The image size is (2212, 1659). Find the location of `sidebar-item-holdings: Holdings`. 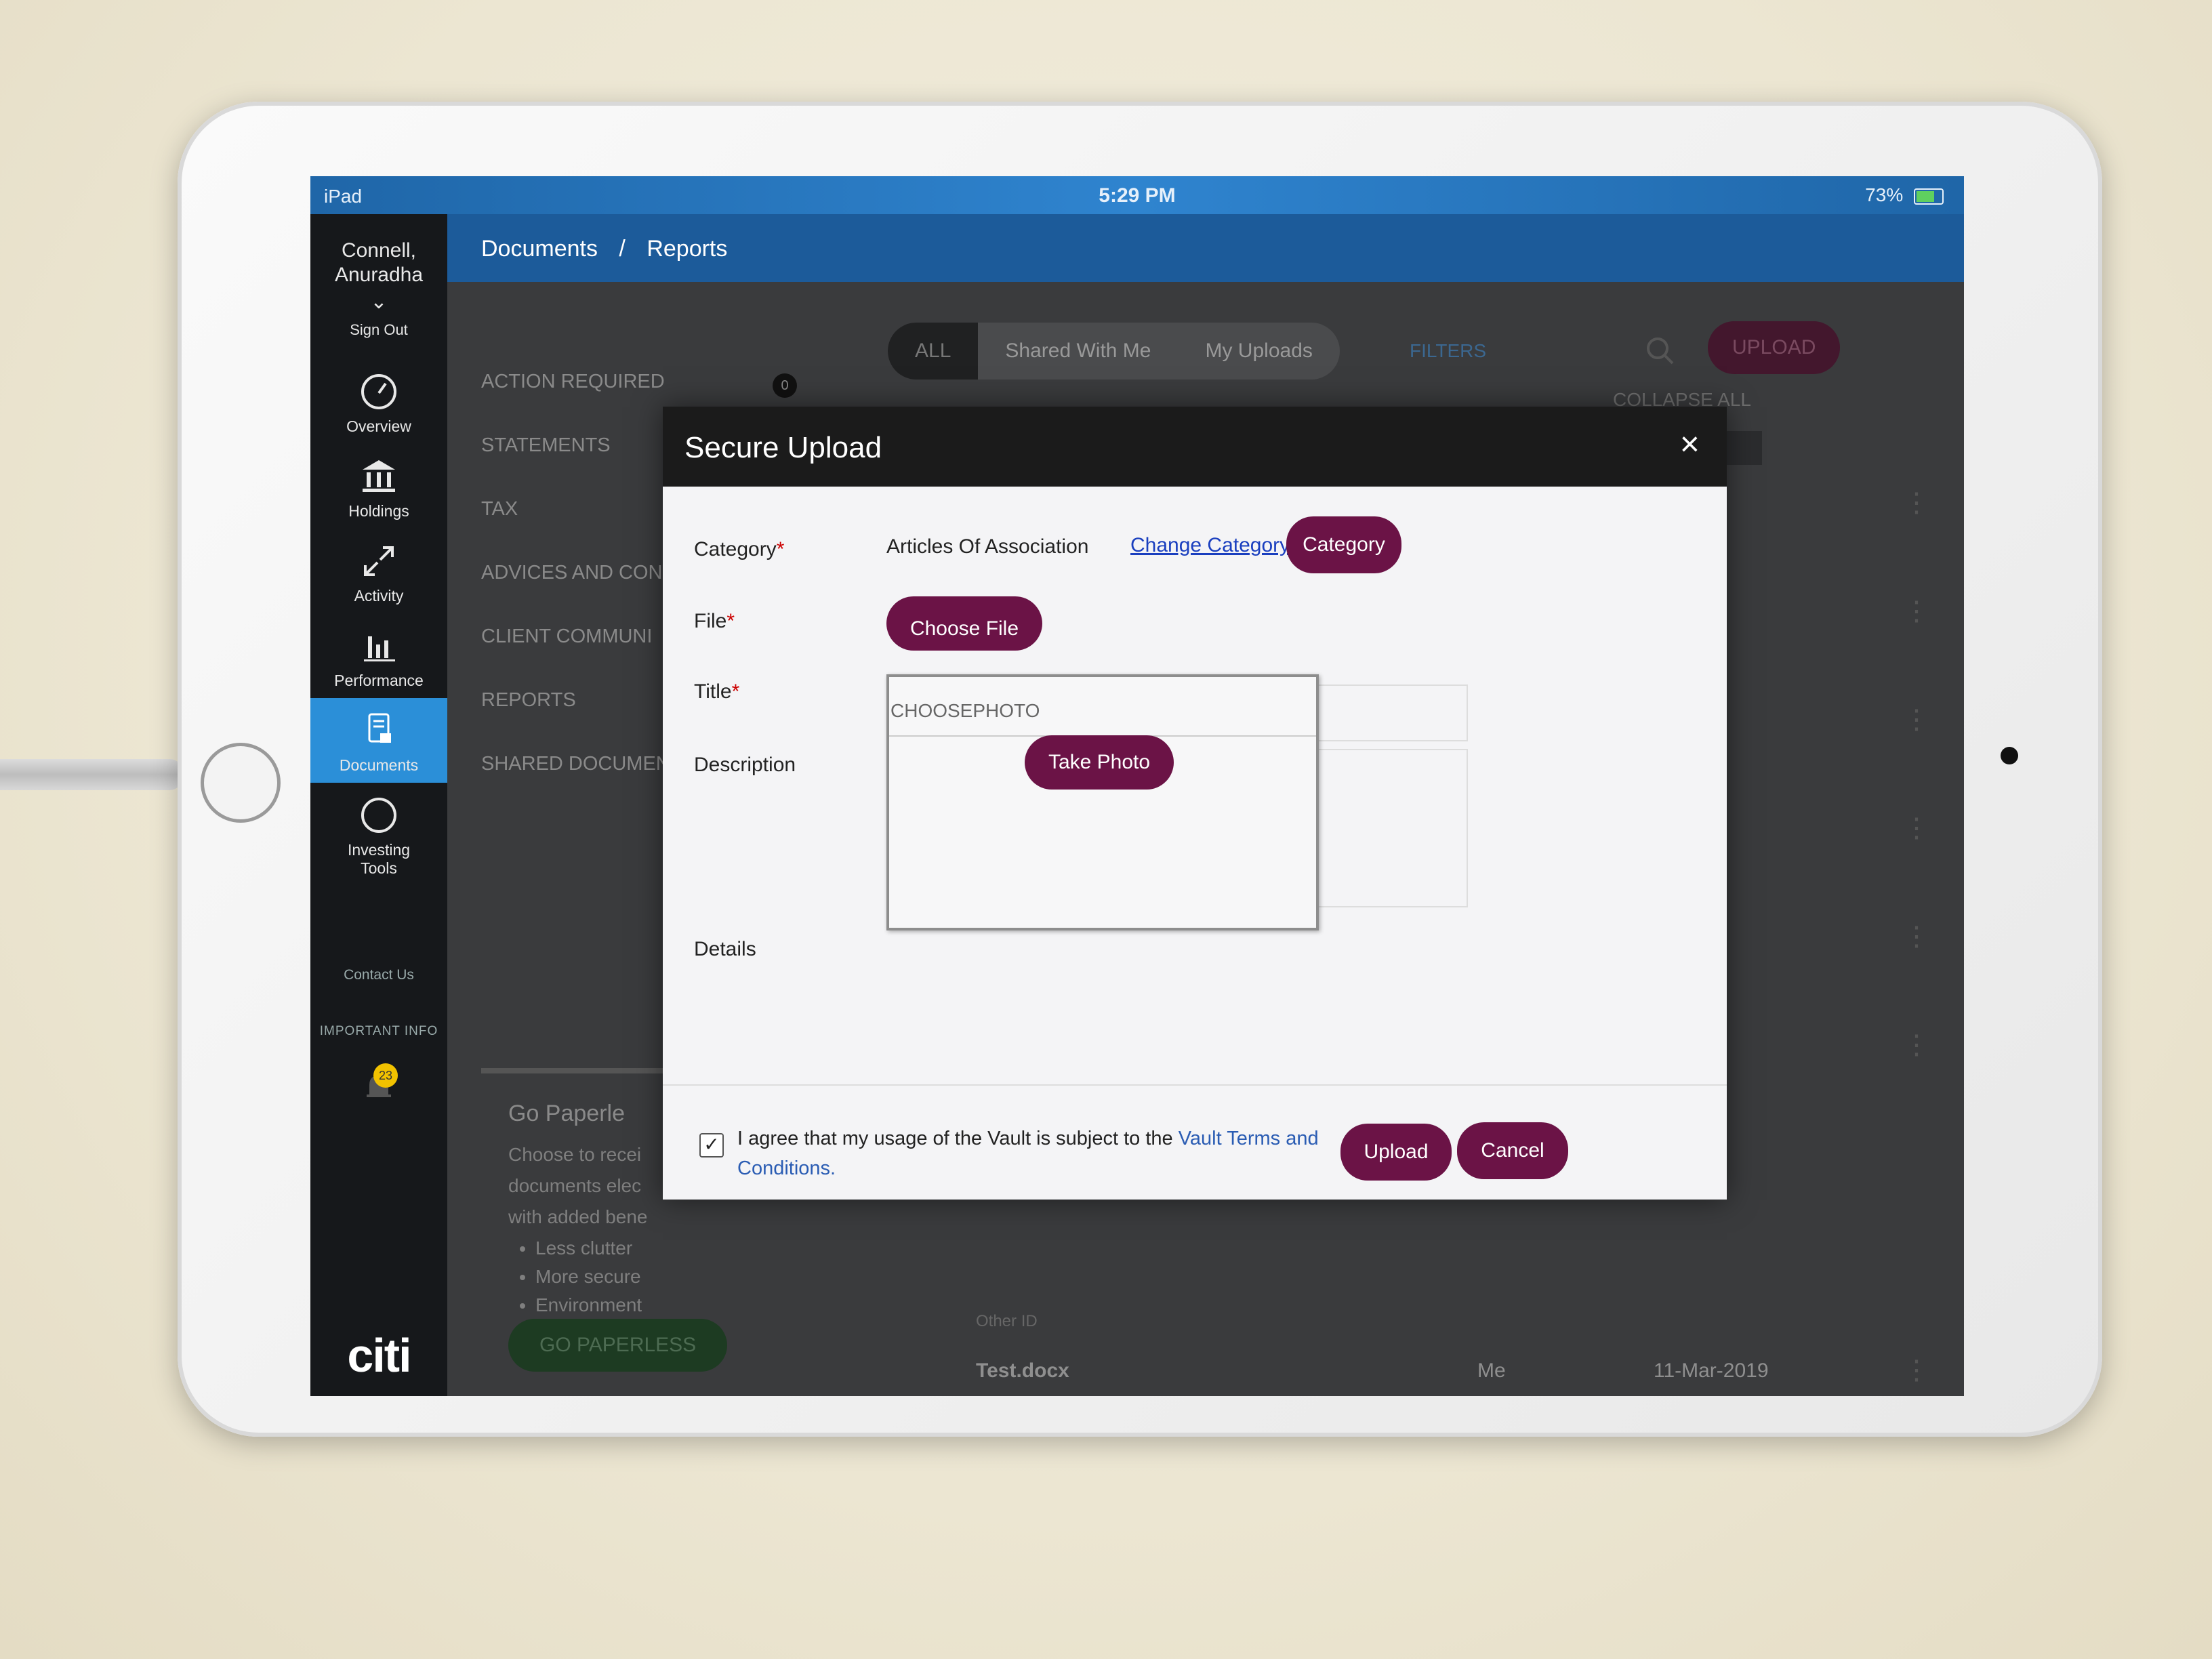

sidebar-item-holdings: Holdings is located at coordinates (378, 486).